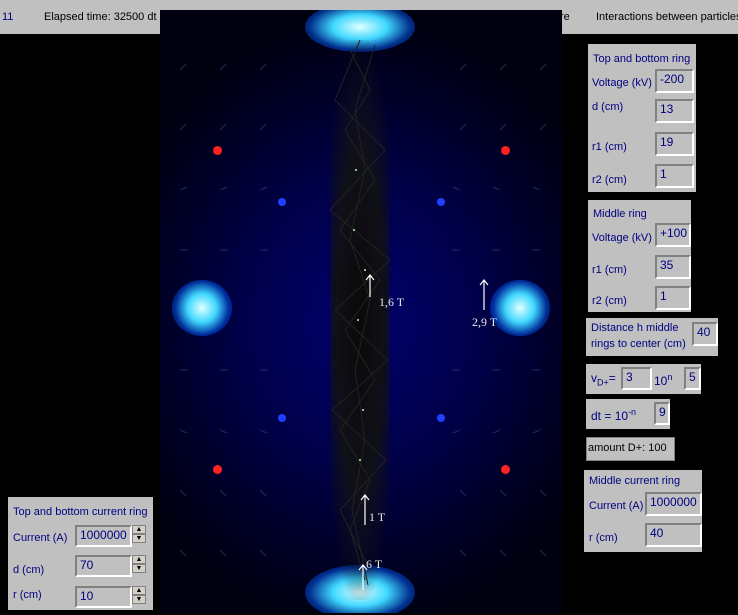 The width and height of the screenshot is (738, 615). What do you see at coordinates (638, 344) in the screenshot?
I see `distance-label-line2: rings to center (cm)` at bounding box center [638, 344].